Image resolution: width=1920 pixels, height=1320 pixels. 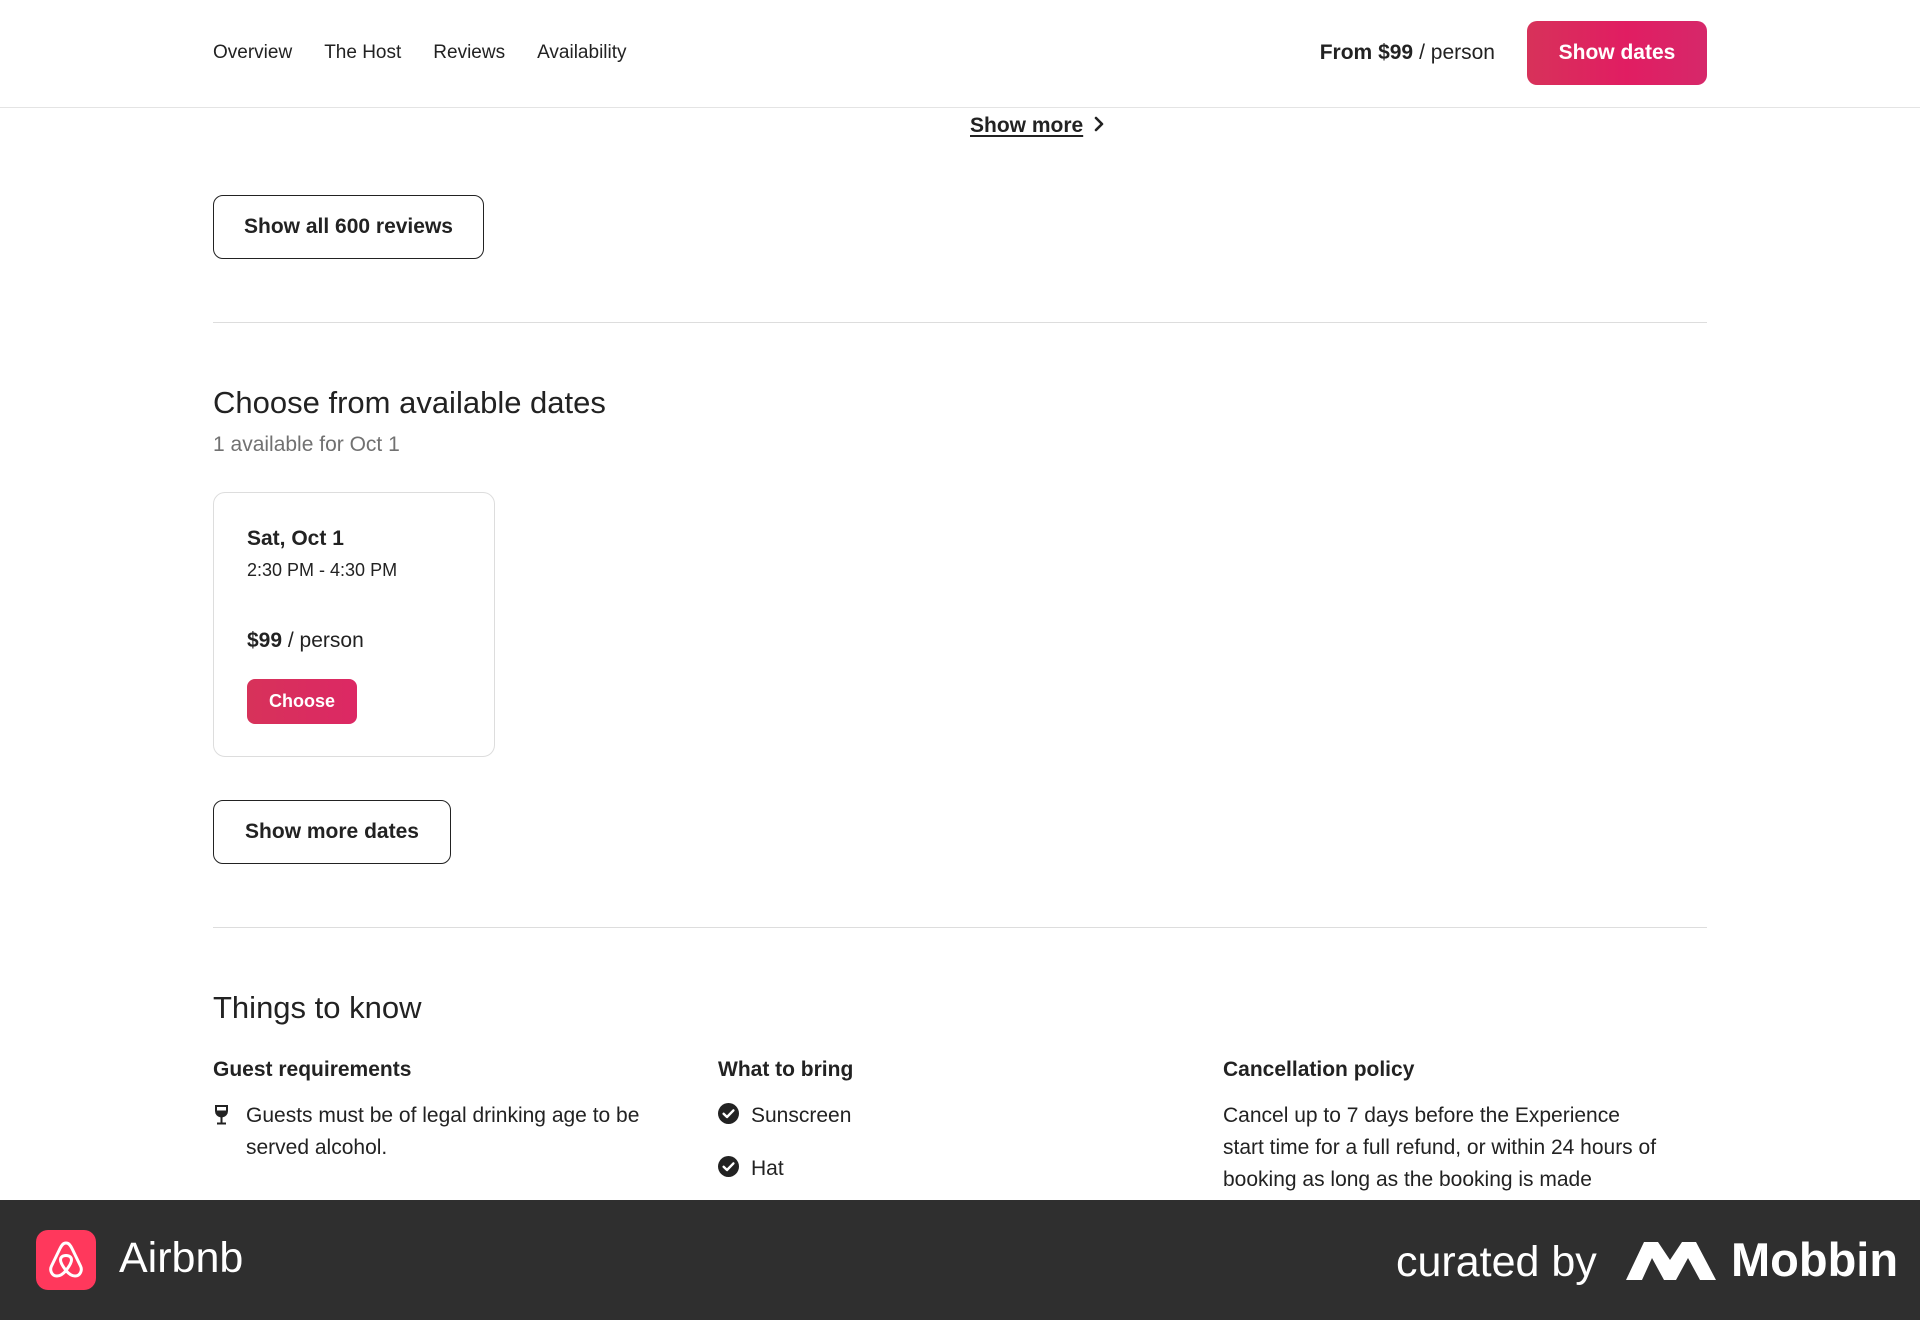 What do you see at coordinates (960, 1260) in the screenshot?
I see `footer-bar: Airbnb curated by Mobbin` at bounding box center [960, 1260].